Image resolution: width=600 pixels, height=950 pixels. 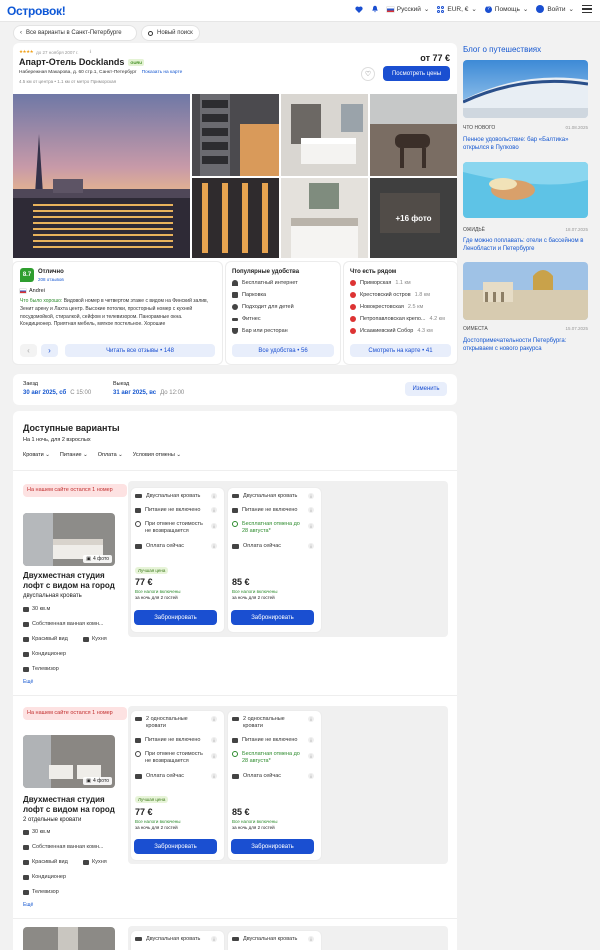 I want to click on stars-note: до 27 ноября 2007 г., so click(x=57, y=52).